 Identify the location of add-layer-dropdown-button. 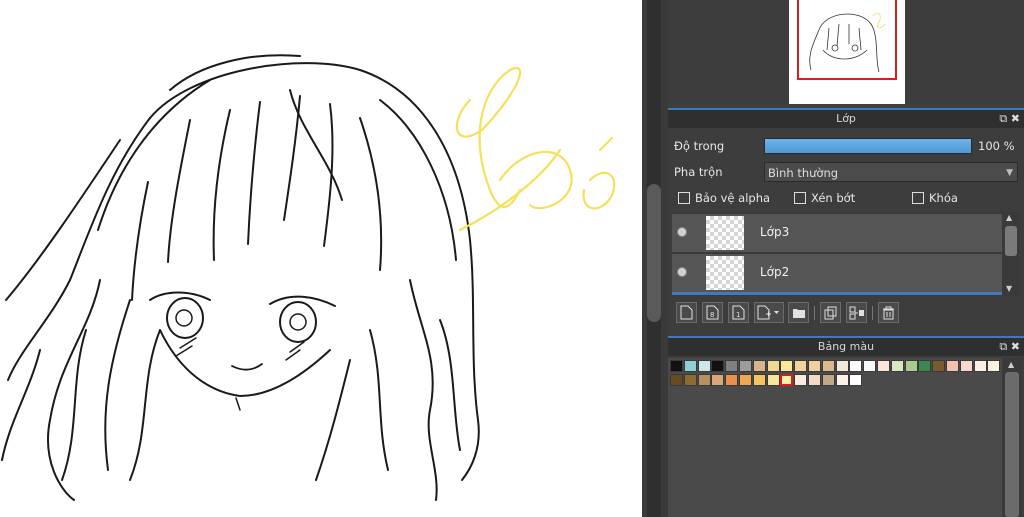
(769, 312).